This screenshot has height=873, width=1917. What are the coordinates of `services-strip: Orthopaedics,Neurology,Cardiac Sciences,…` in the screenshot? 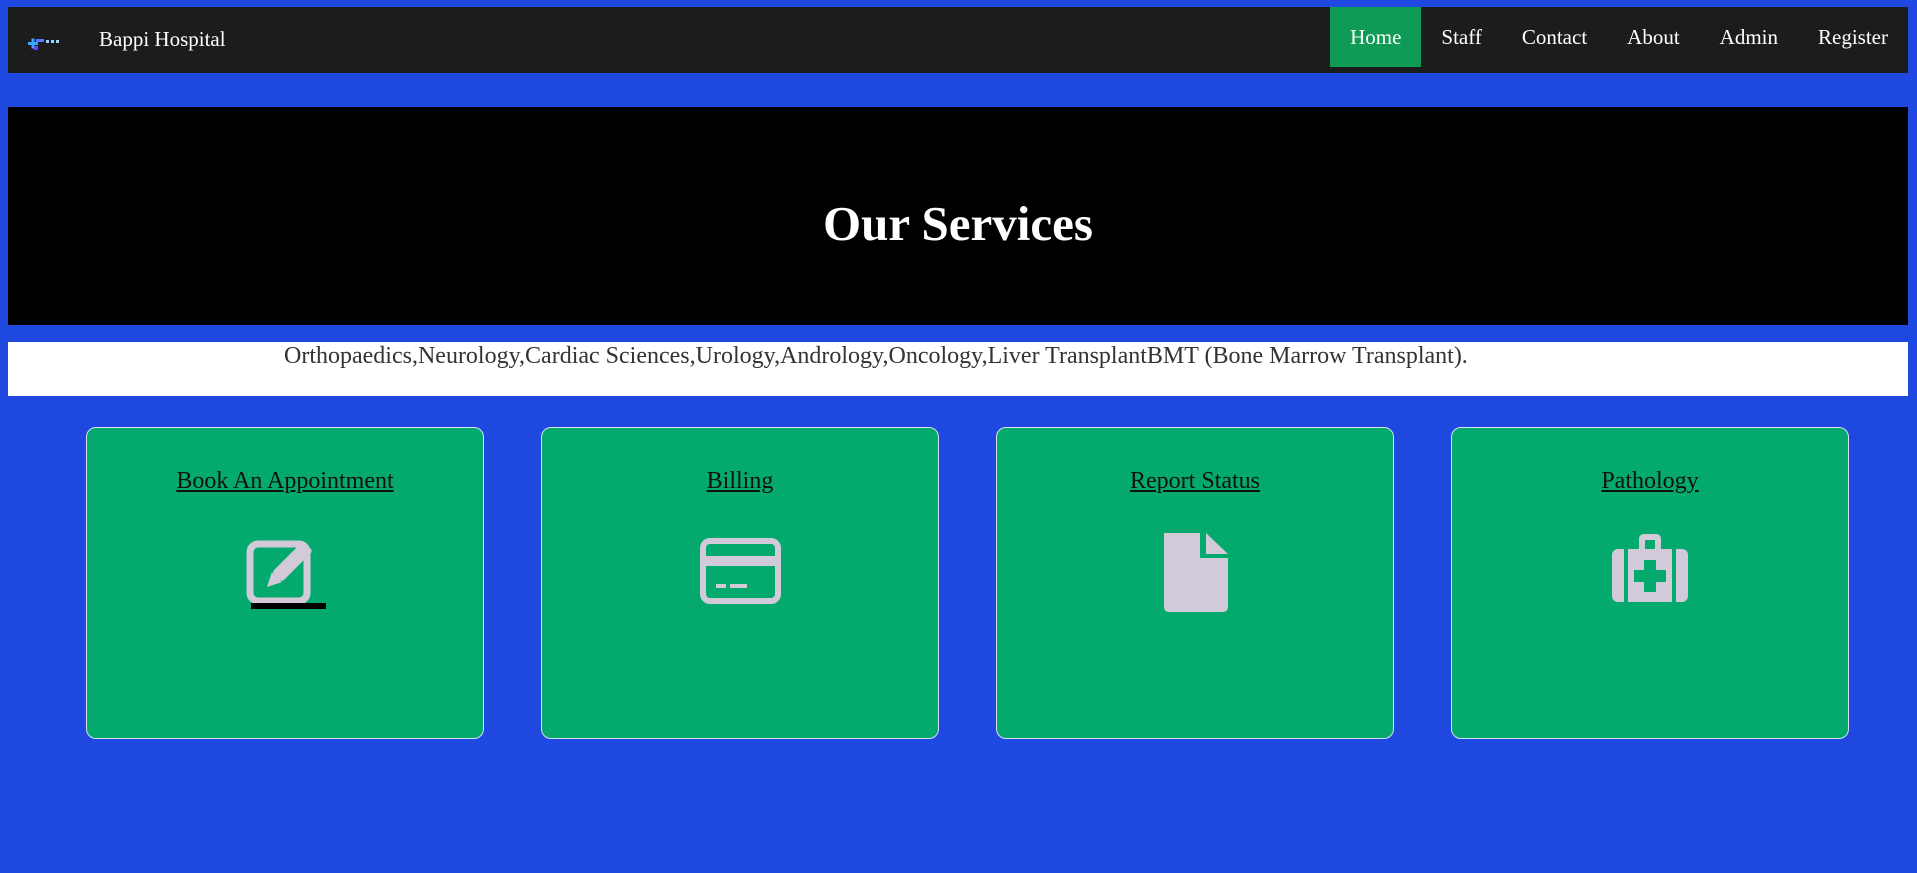 It's located at (958, 369).